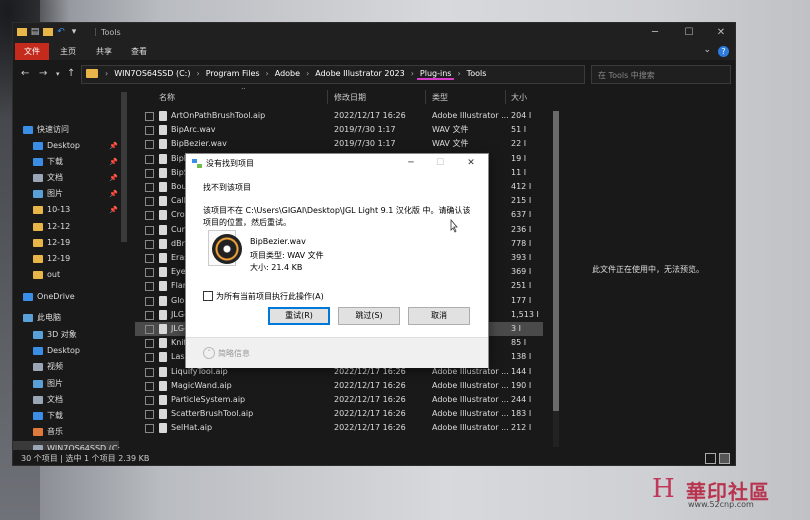  I want to click on tab-share: 共享, so click(104, 51).